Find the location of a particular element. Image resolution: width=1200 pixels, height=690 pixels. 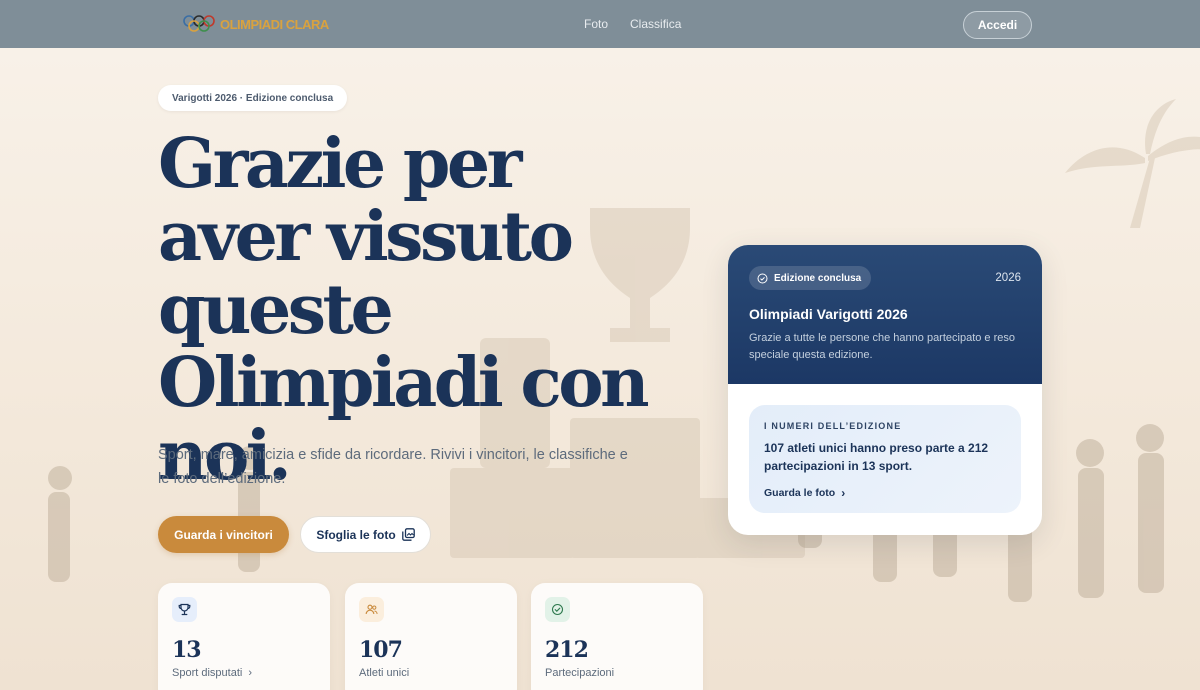

stat-card-participations: 212 Partecipazioni is located at coordinates (617, 636).